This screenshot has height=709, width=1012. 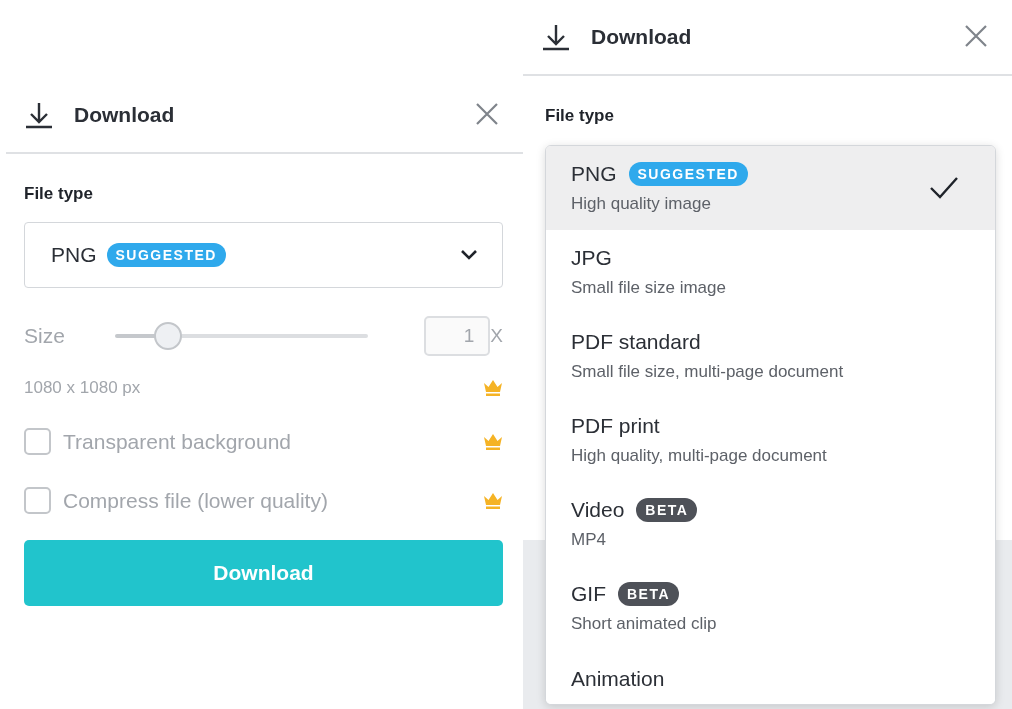 I want to click on unit-label: X, so click(x=496, y=336).